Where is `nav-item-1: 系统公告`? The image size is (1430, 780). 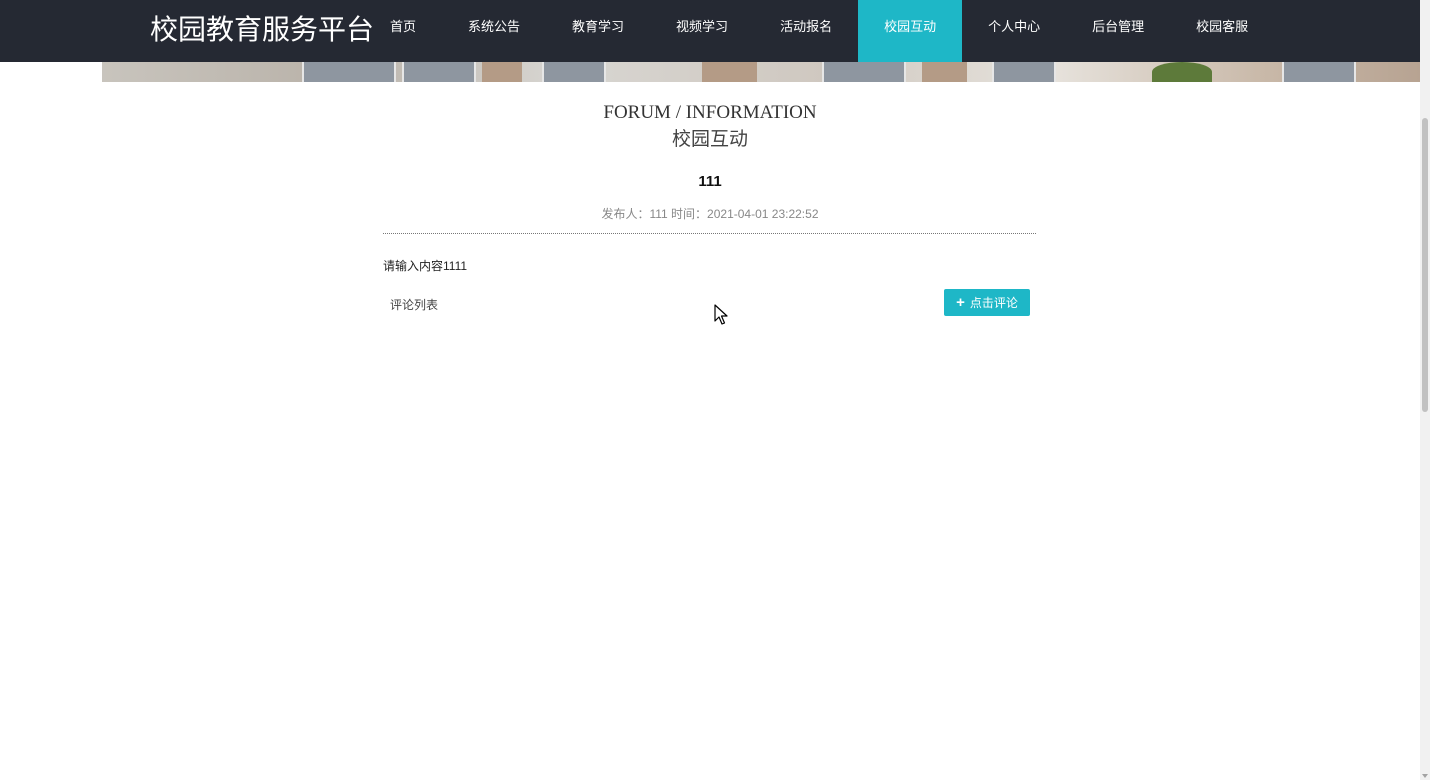 nav-item-1: 系统公告 is located at coordinates (494, 31).